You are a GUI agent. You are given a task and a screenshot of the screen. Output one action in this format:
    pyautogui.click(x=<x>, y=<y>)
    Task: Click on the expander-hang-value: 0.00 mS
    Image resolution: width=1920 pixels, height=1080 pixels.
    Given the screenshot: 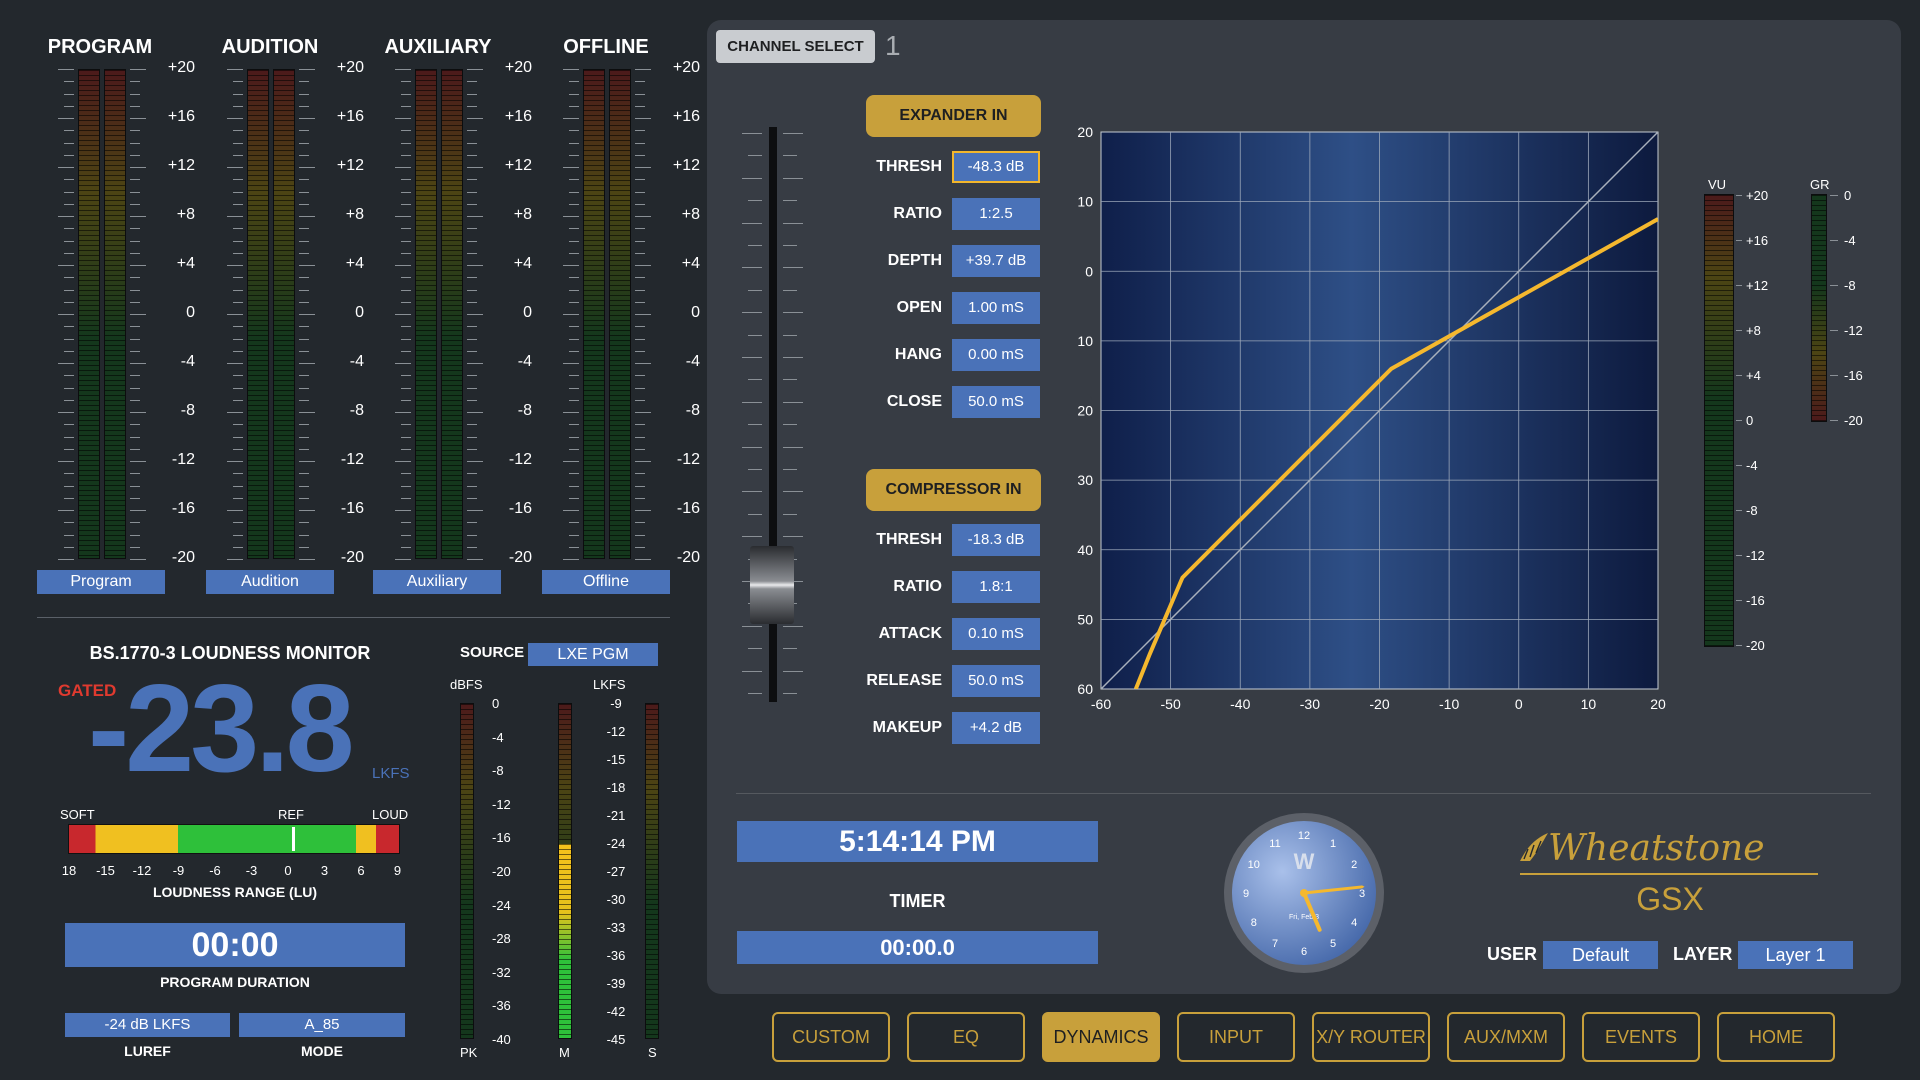 What is the action you would take?
    pyautogui.click(x=996, y=355)
    